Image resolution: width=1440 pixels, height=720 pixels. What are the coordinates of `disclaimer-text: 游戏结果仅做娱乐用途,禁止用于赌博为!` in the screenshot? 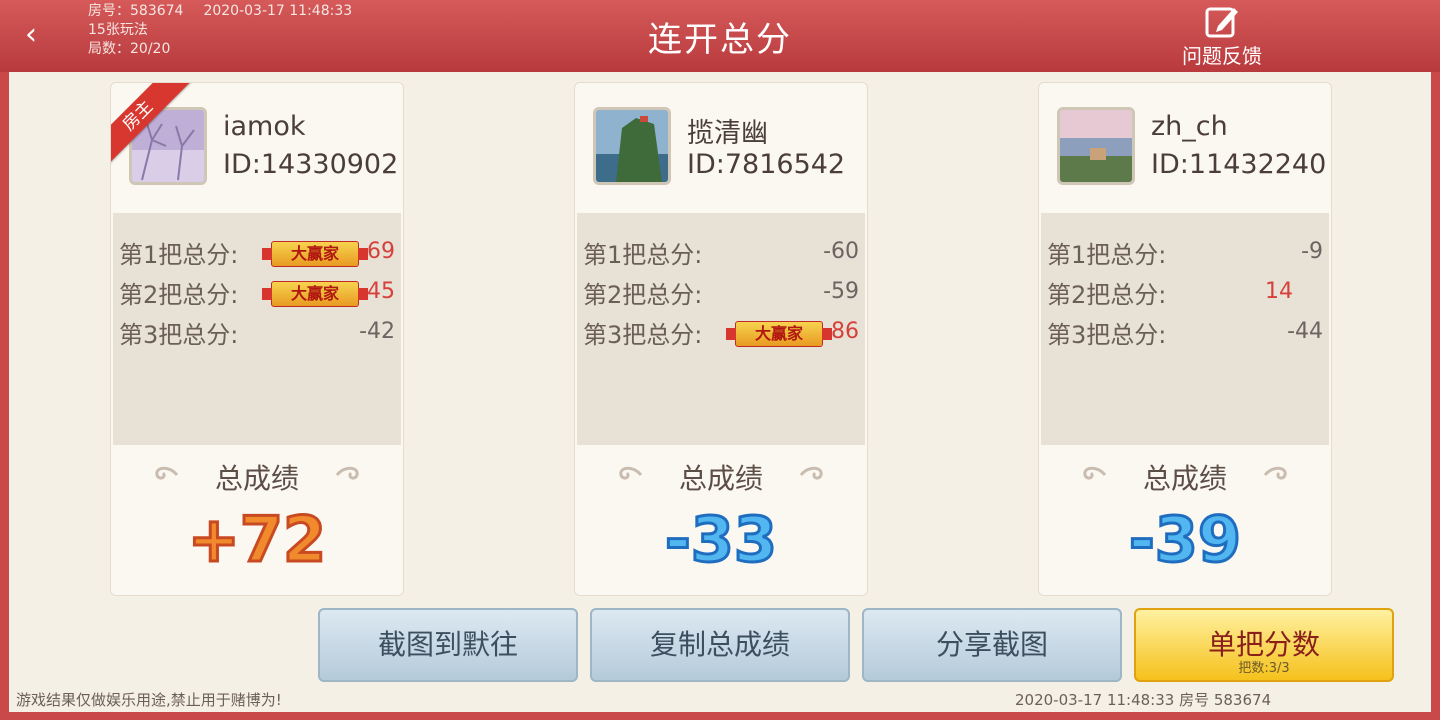 It's located at (149, 700).